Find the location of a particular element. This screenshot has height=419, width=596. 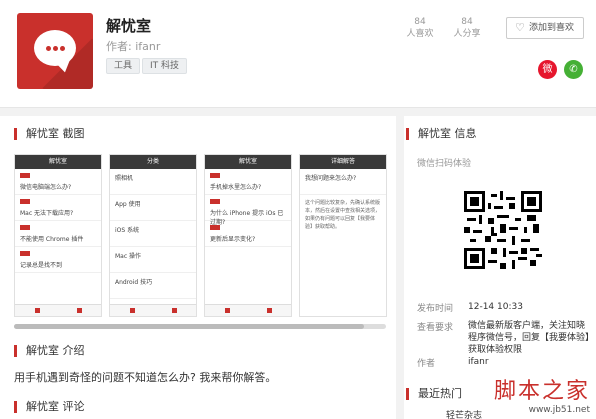

requirements-key: 查看要求 is located at coordinates (435, 328).